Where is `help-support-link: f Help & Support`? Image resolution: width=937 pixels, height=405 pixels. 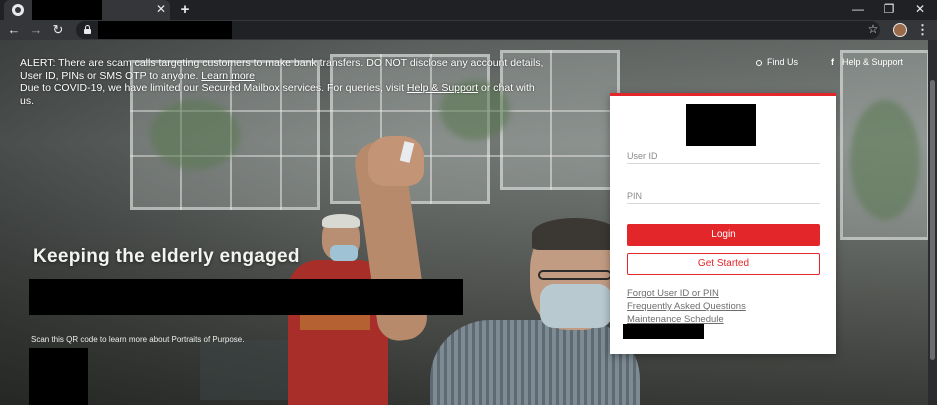 help-support-link: f Help & Support is located at coordinates (867, 62).